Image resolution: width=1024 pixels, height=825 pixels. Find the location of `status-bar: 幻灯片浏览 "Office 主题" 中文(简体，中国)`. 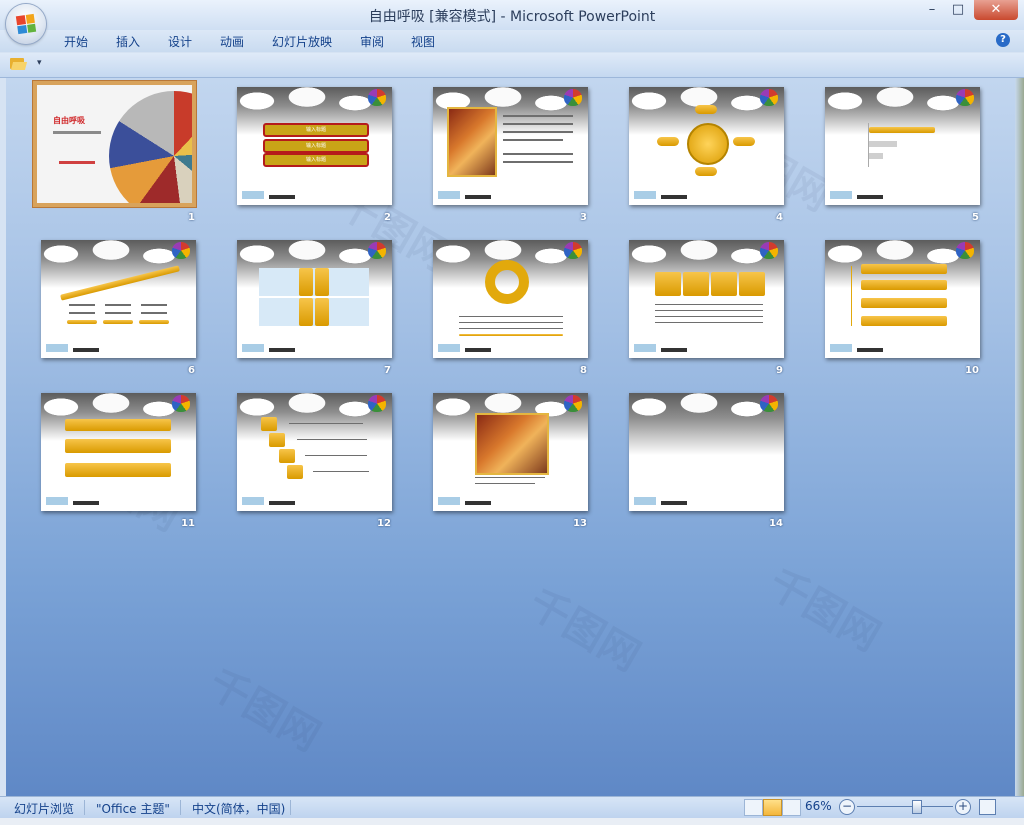

status-bar: 幻灯片浏览 "Office 主题" 中文(简体，中国) is located at coordinates (512, 807).